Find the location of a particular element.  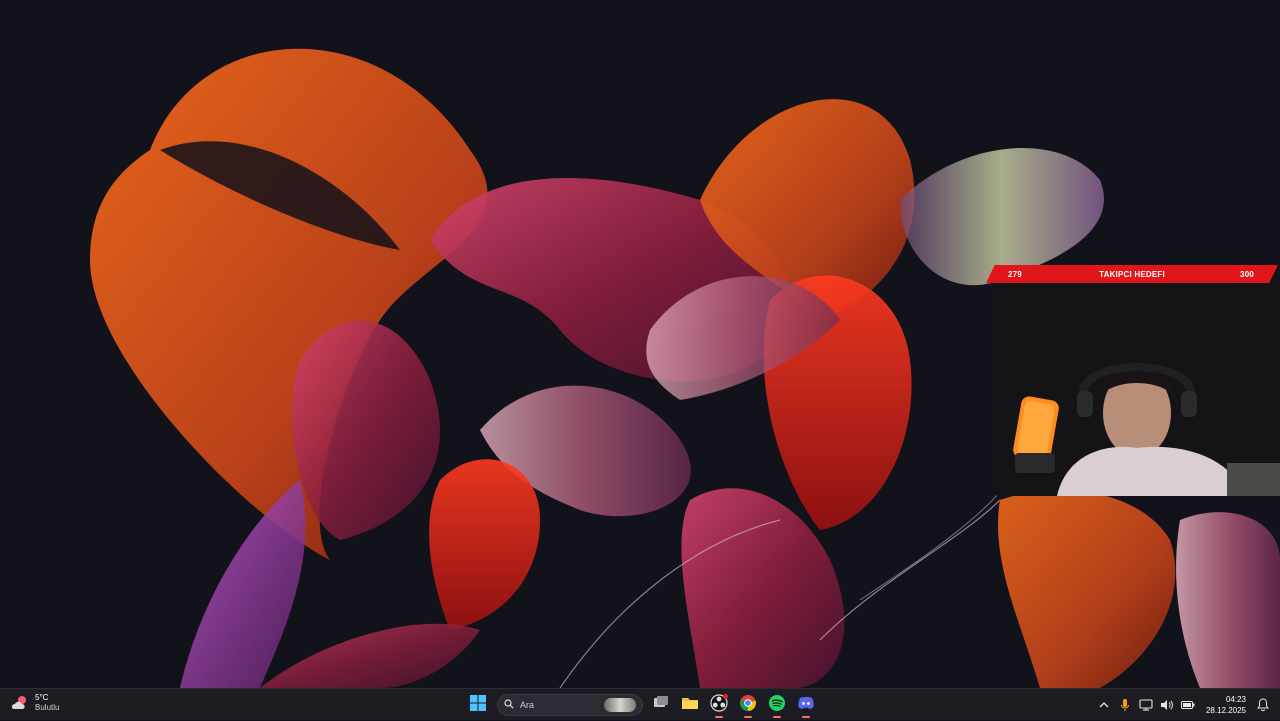

follower-goal-bar: TAKIPCI HEDEFI 279 300 is located at coordinates (1132, 274).